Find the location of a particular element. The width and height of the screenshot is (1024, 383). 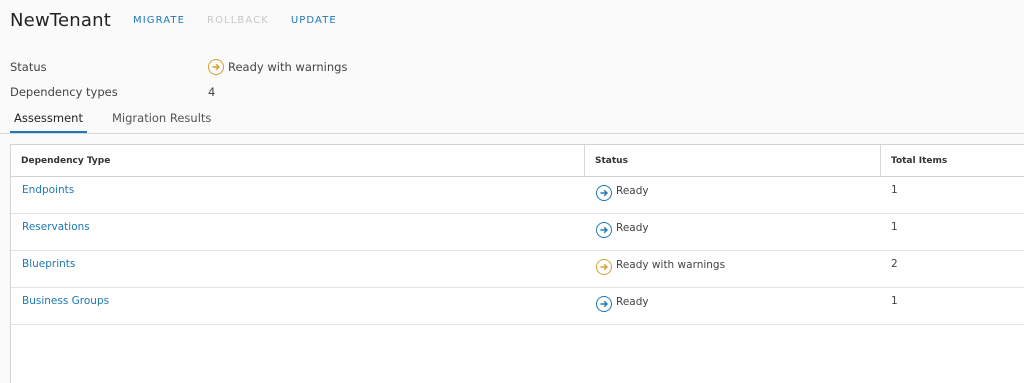

dependency-link: Blueprints is located at coordinates (43, 269).